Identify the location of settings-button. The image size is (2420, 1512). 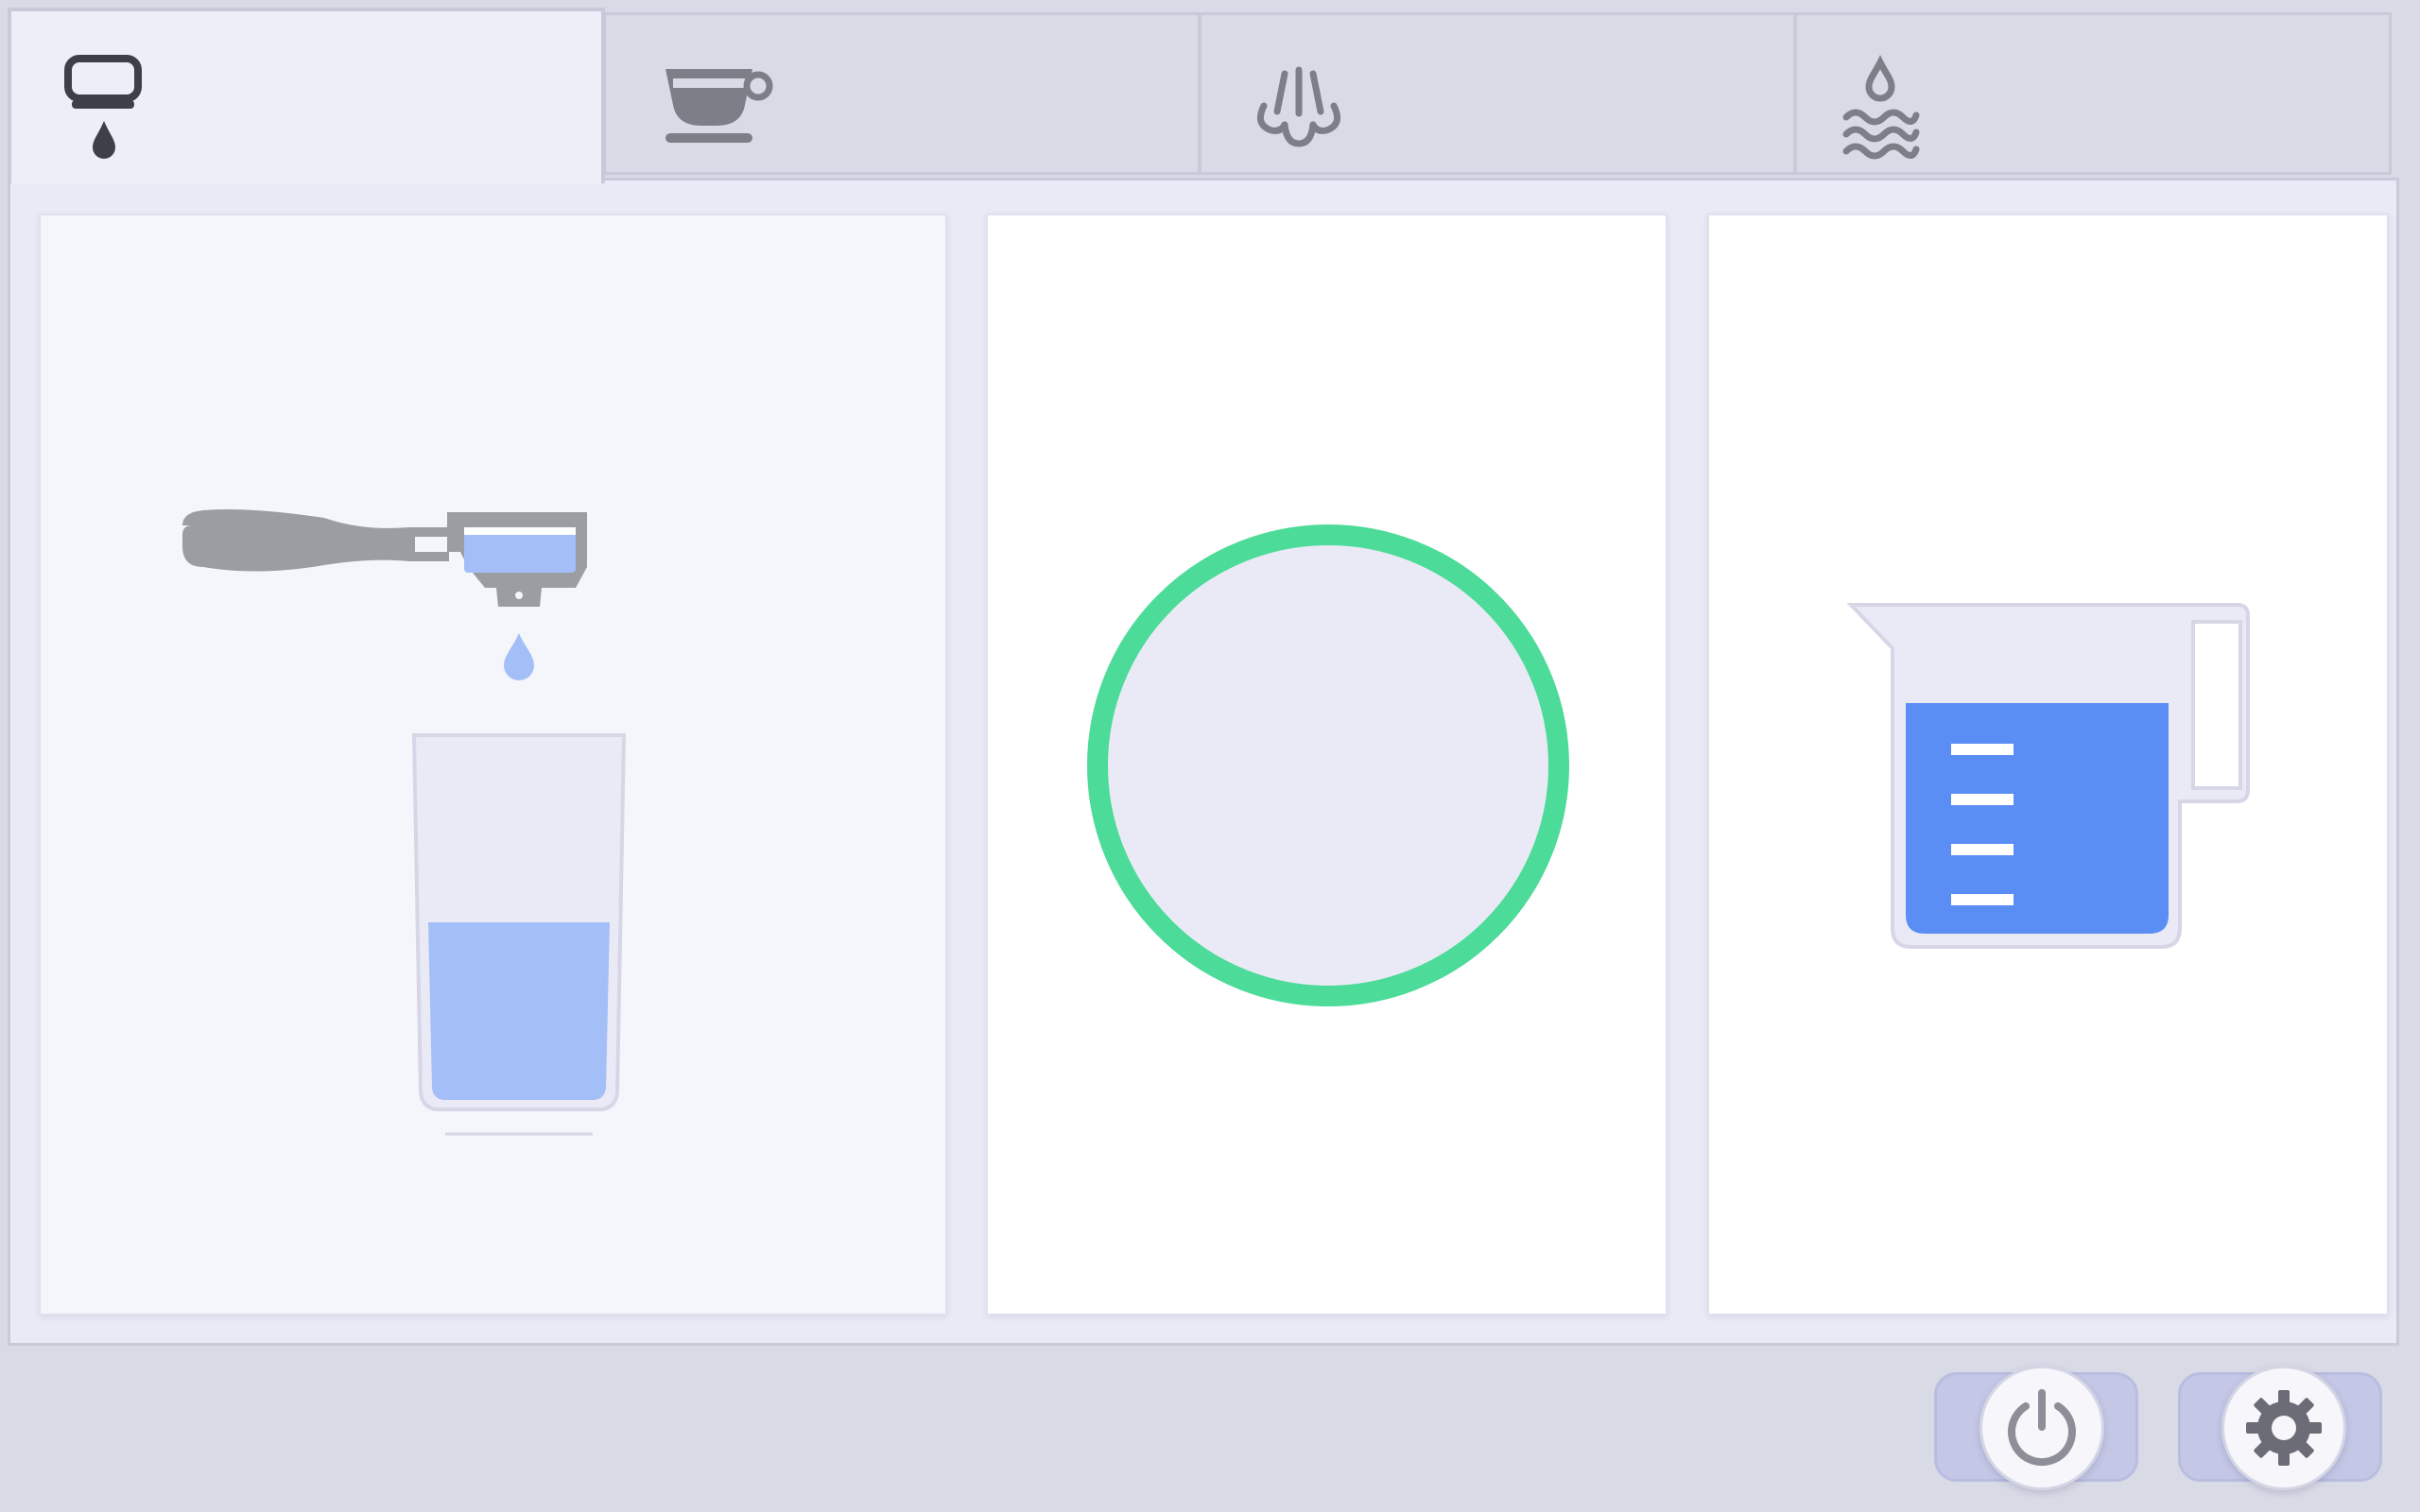
(2283, 1428).